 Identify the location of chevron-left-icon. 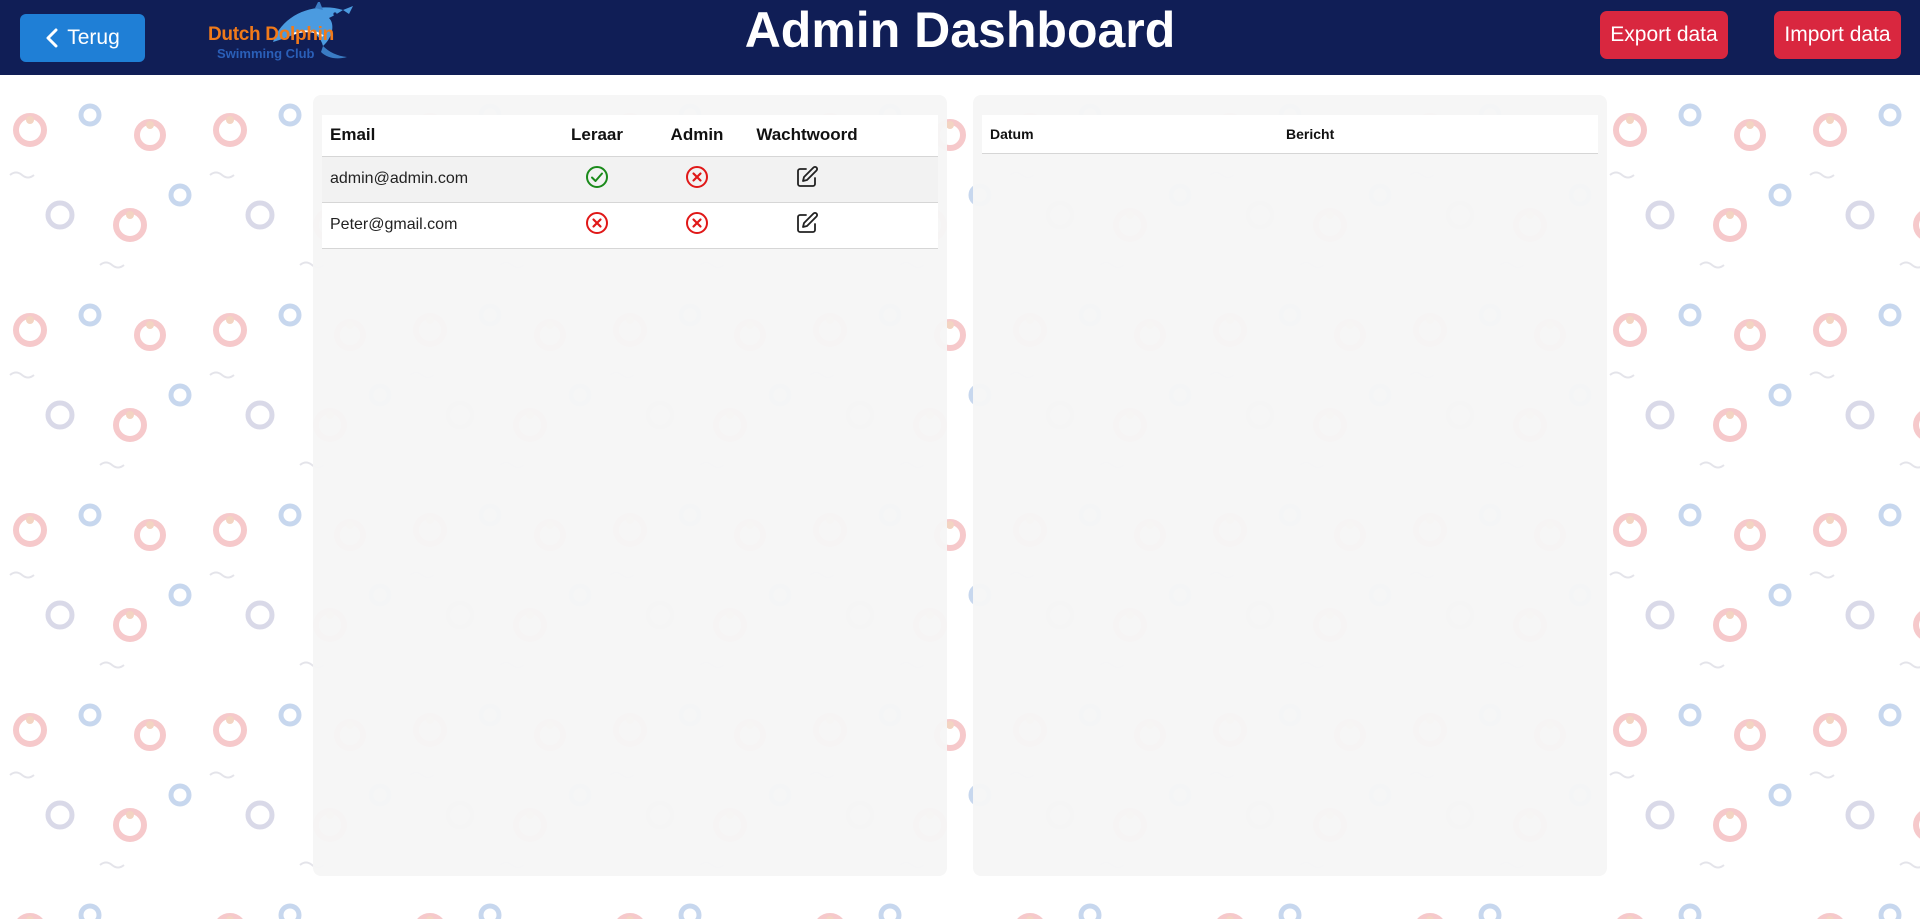
(52, 38).